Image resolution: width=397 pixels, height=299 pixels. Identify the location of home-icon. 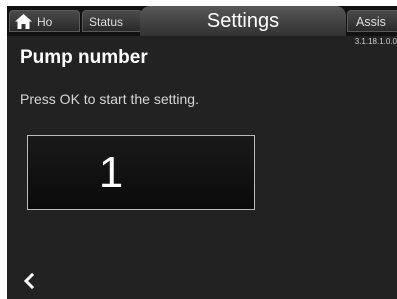
(23, 21).